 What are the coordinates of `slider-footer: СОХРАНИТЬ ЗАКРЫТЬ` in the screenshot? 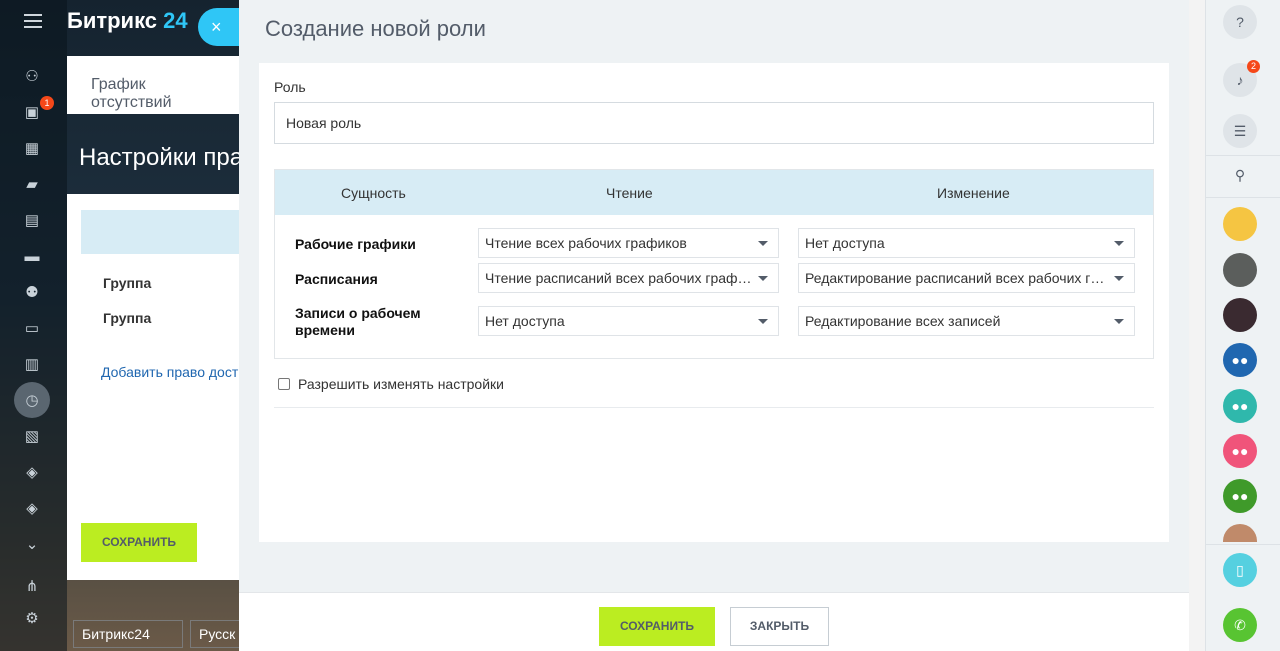 It's located at (714, 621).